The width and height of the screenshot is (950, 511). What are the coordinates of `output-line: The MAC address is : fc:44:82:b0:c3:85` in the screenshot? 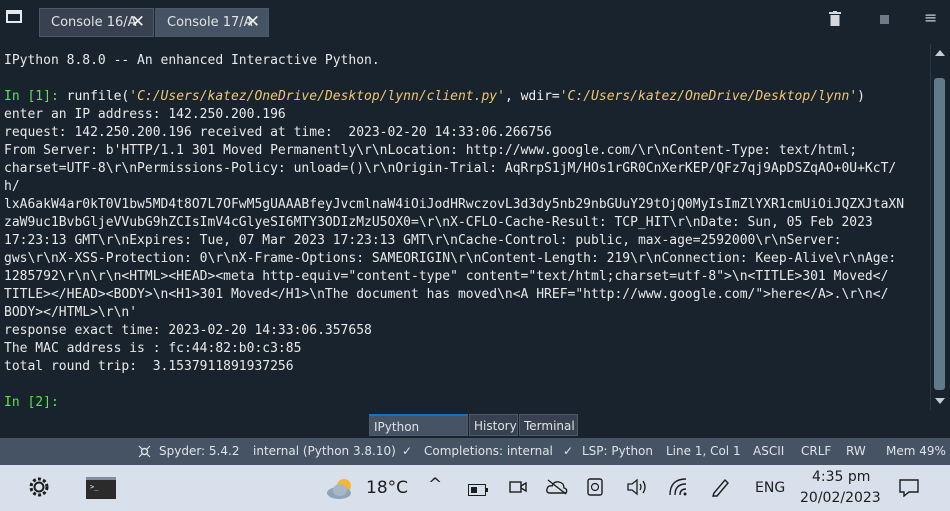 It's located at (153, 348).